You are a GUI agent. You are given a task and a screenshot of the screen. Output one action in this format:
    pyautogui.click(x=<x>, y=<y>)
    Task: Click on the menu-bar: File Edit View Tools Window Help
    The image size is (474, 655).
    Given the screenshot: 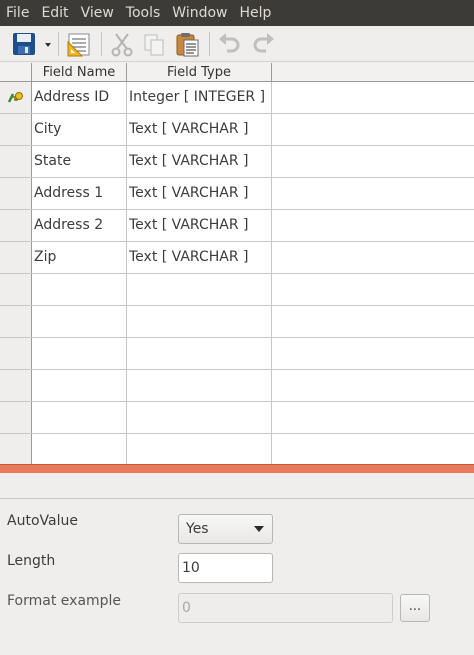 What is the action you would take?
    pyautogui.click(x=237, y=13)
    